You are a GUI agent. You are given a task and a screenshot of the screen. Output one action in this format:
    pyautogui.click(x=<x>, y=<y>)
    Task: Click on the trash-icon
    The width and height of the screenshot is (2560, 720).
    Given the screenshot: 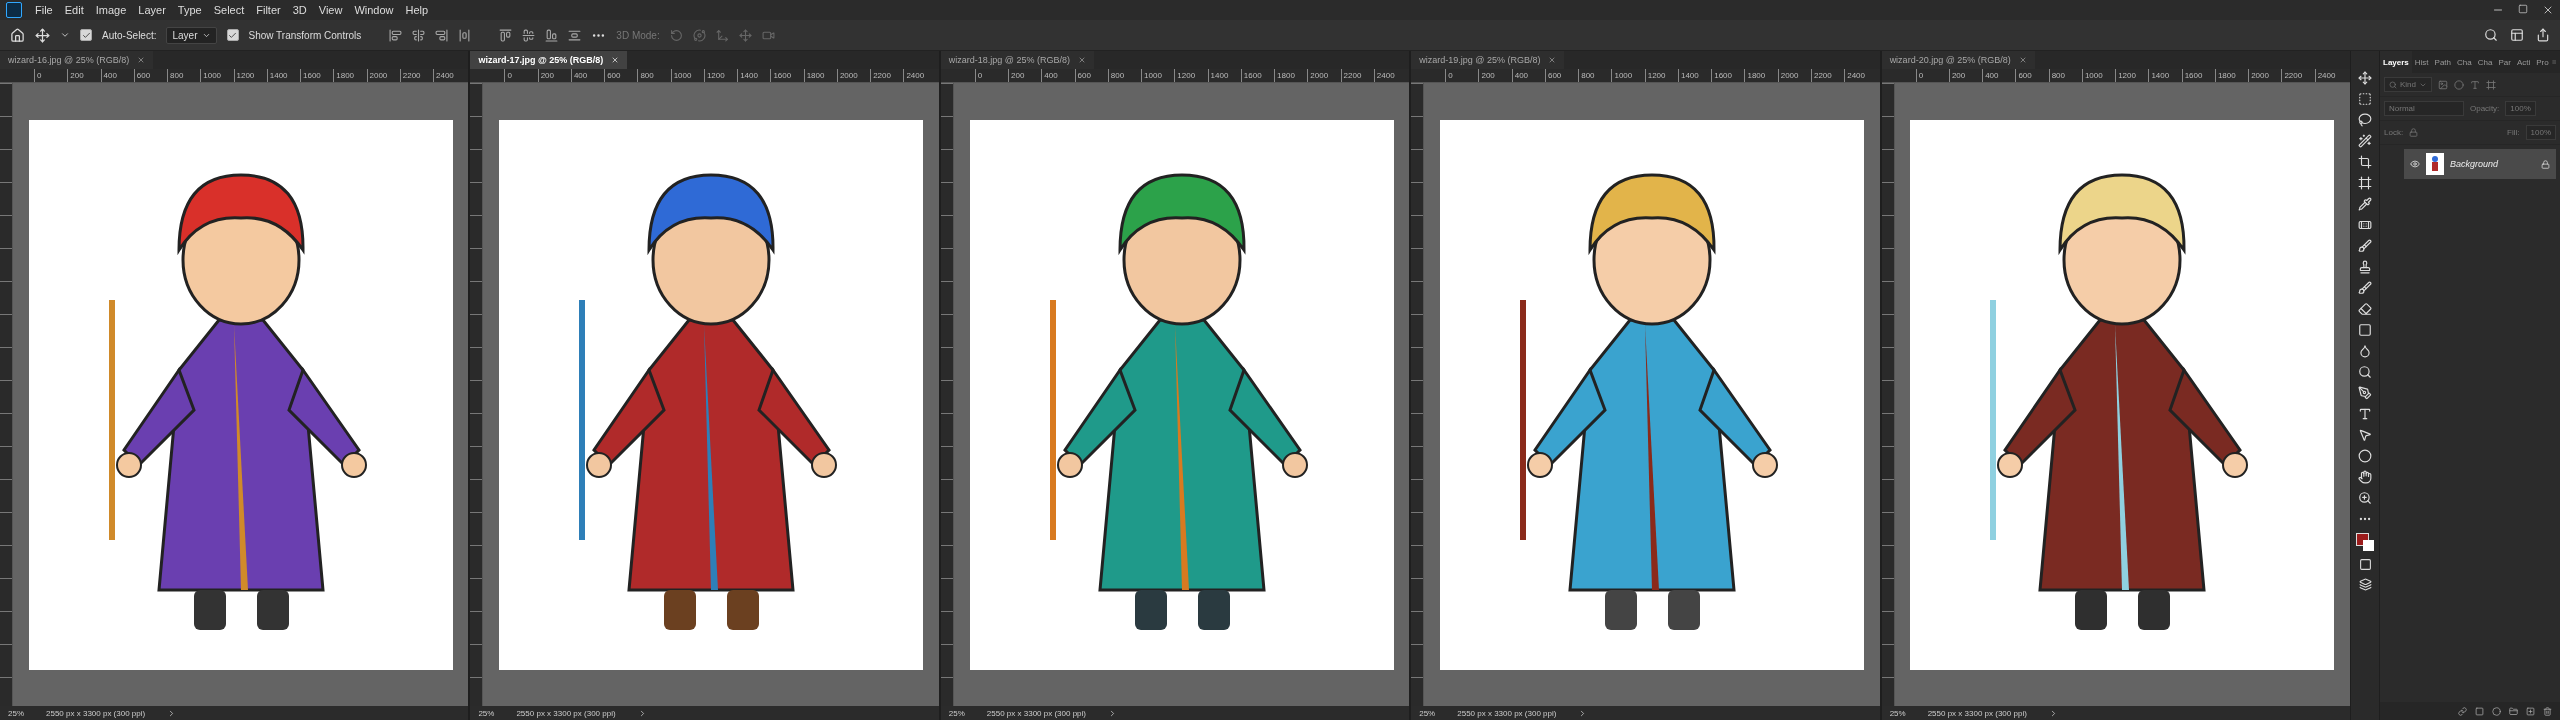 What is the action you would take?
    pyautogui.click(x=2547, y=711)
    